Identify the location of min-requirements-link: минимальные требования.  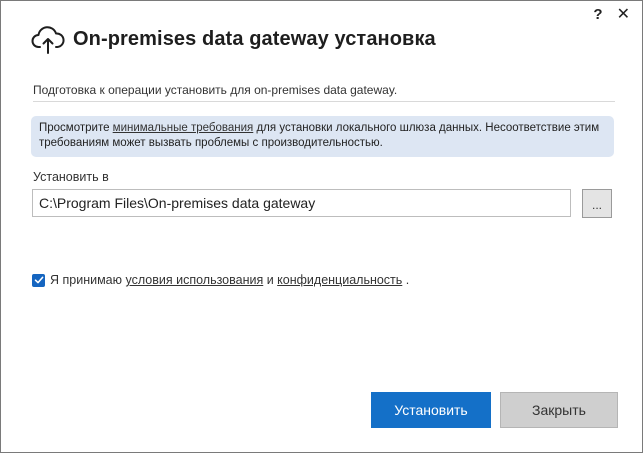
(183, 128).